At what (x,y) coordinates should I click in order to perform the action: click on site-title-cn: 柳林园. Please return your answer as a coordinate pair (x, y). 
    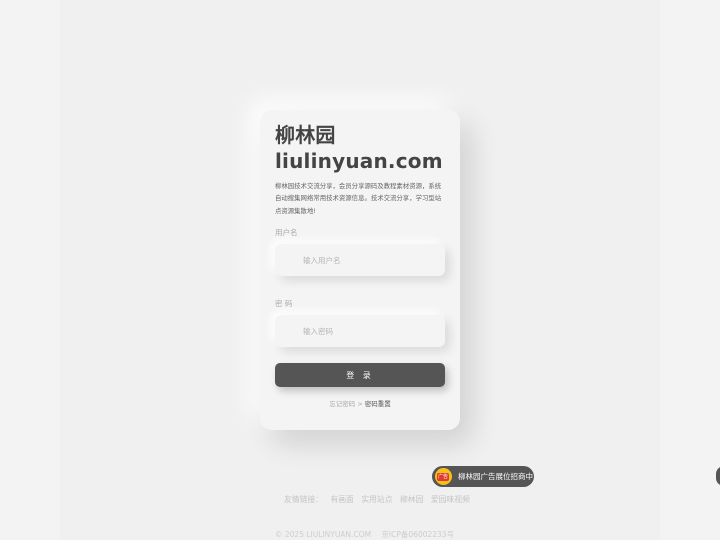
    Looking at the image, I should click on (305, 135).